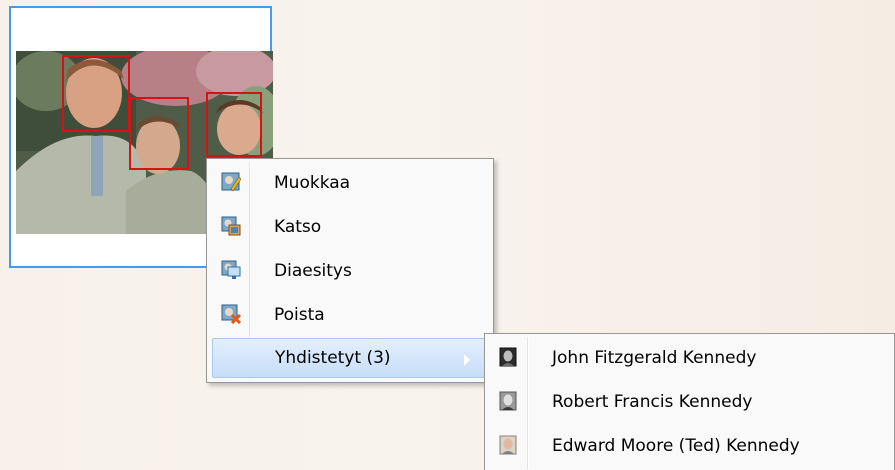 This screenshot has height=470, width=895. Describe the element at coordinates (159, 133) in the screenshot. I see `face-box-robert` at that location.